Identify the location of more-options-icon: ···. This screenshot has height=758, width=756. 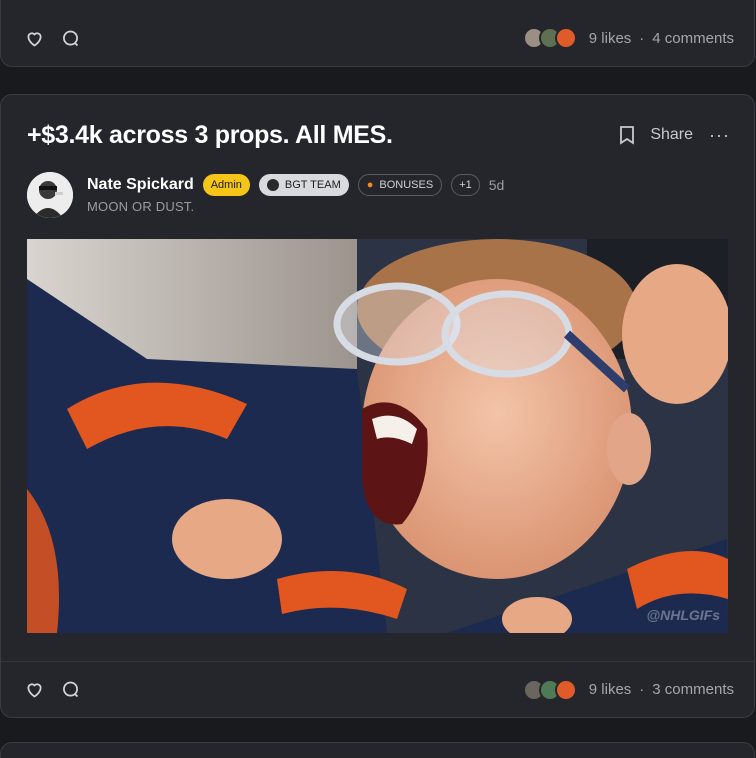
(719, 135).